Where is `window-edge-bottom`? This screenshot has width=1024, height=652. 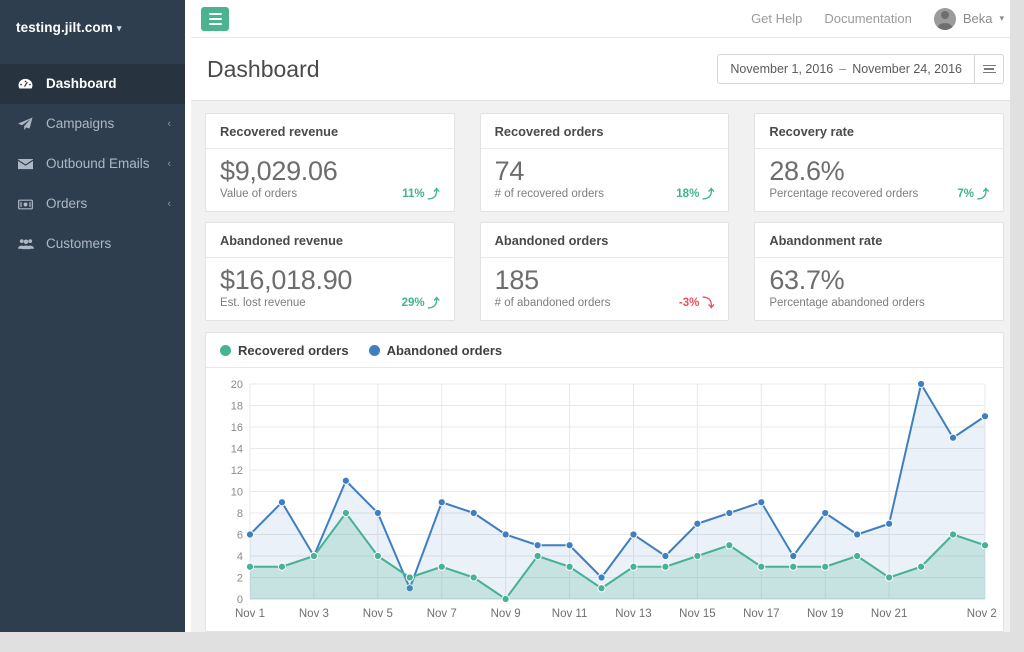
window-edge-bottom is located at coordinates (512, 642).